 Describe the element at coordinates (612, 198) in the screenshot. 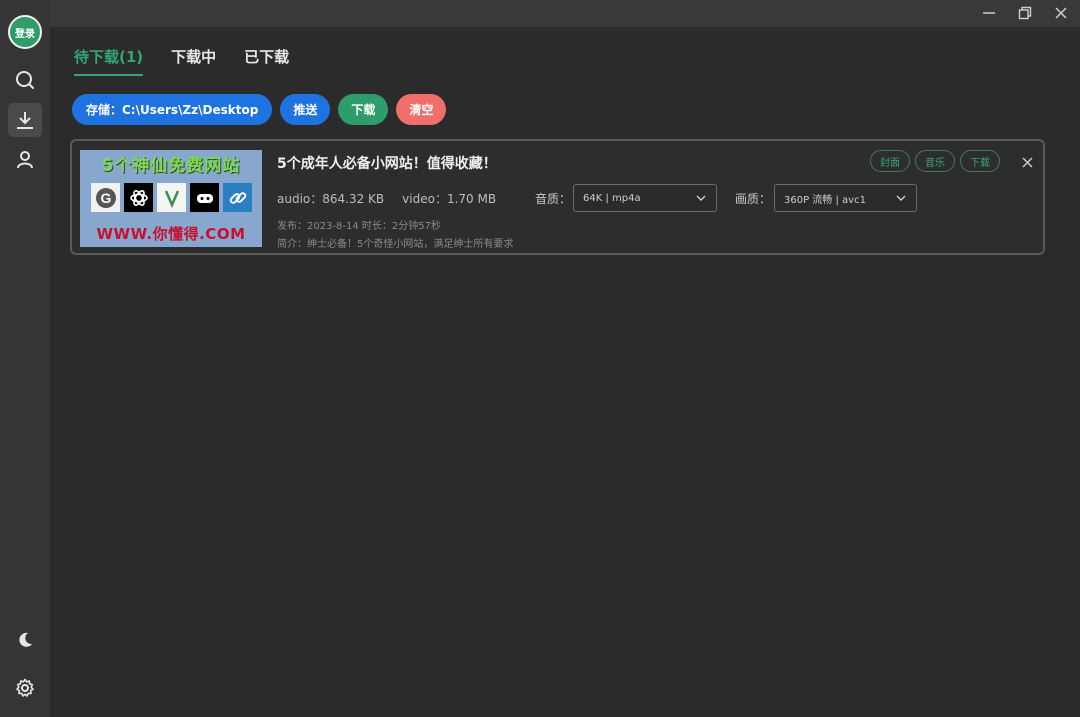

I see `audio-quality-value: 64K | mp4a` at that location.